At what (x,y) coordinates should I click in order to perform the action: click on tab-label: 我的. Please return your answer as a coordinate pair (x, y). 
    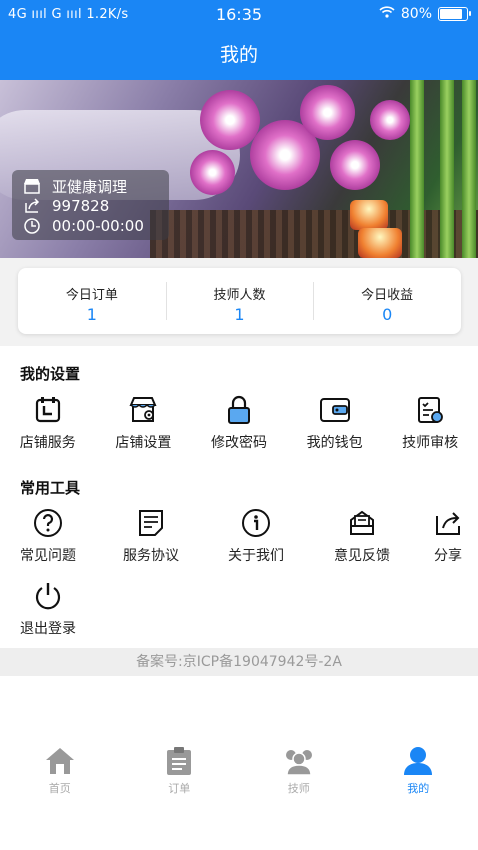
    Looking at the image, I should click on (418, 788).